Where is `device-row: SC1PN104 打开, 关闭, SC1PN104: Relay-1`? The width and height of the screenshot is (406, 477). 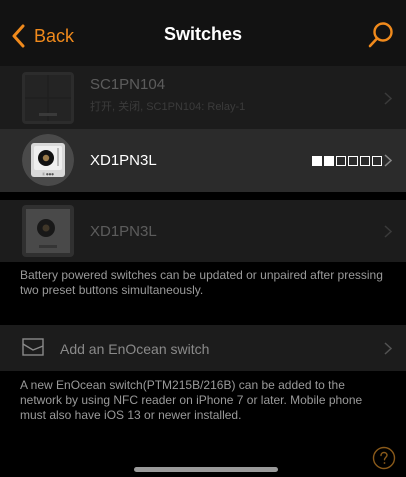 device-row: SC1PN104 打开, 关闭, SC1PN104: Relay-1 is located at coordinates (203, 99).